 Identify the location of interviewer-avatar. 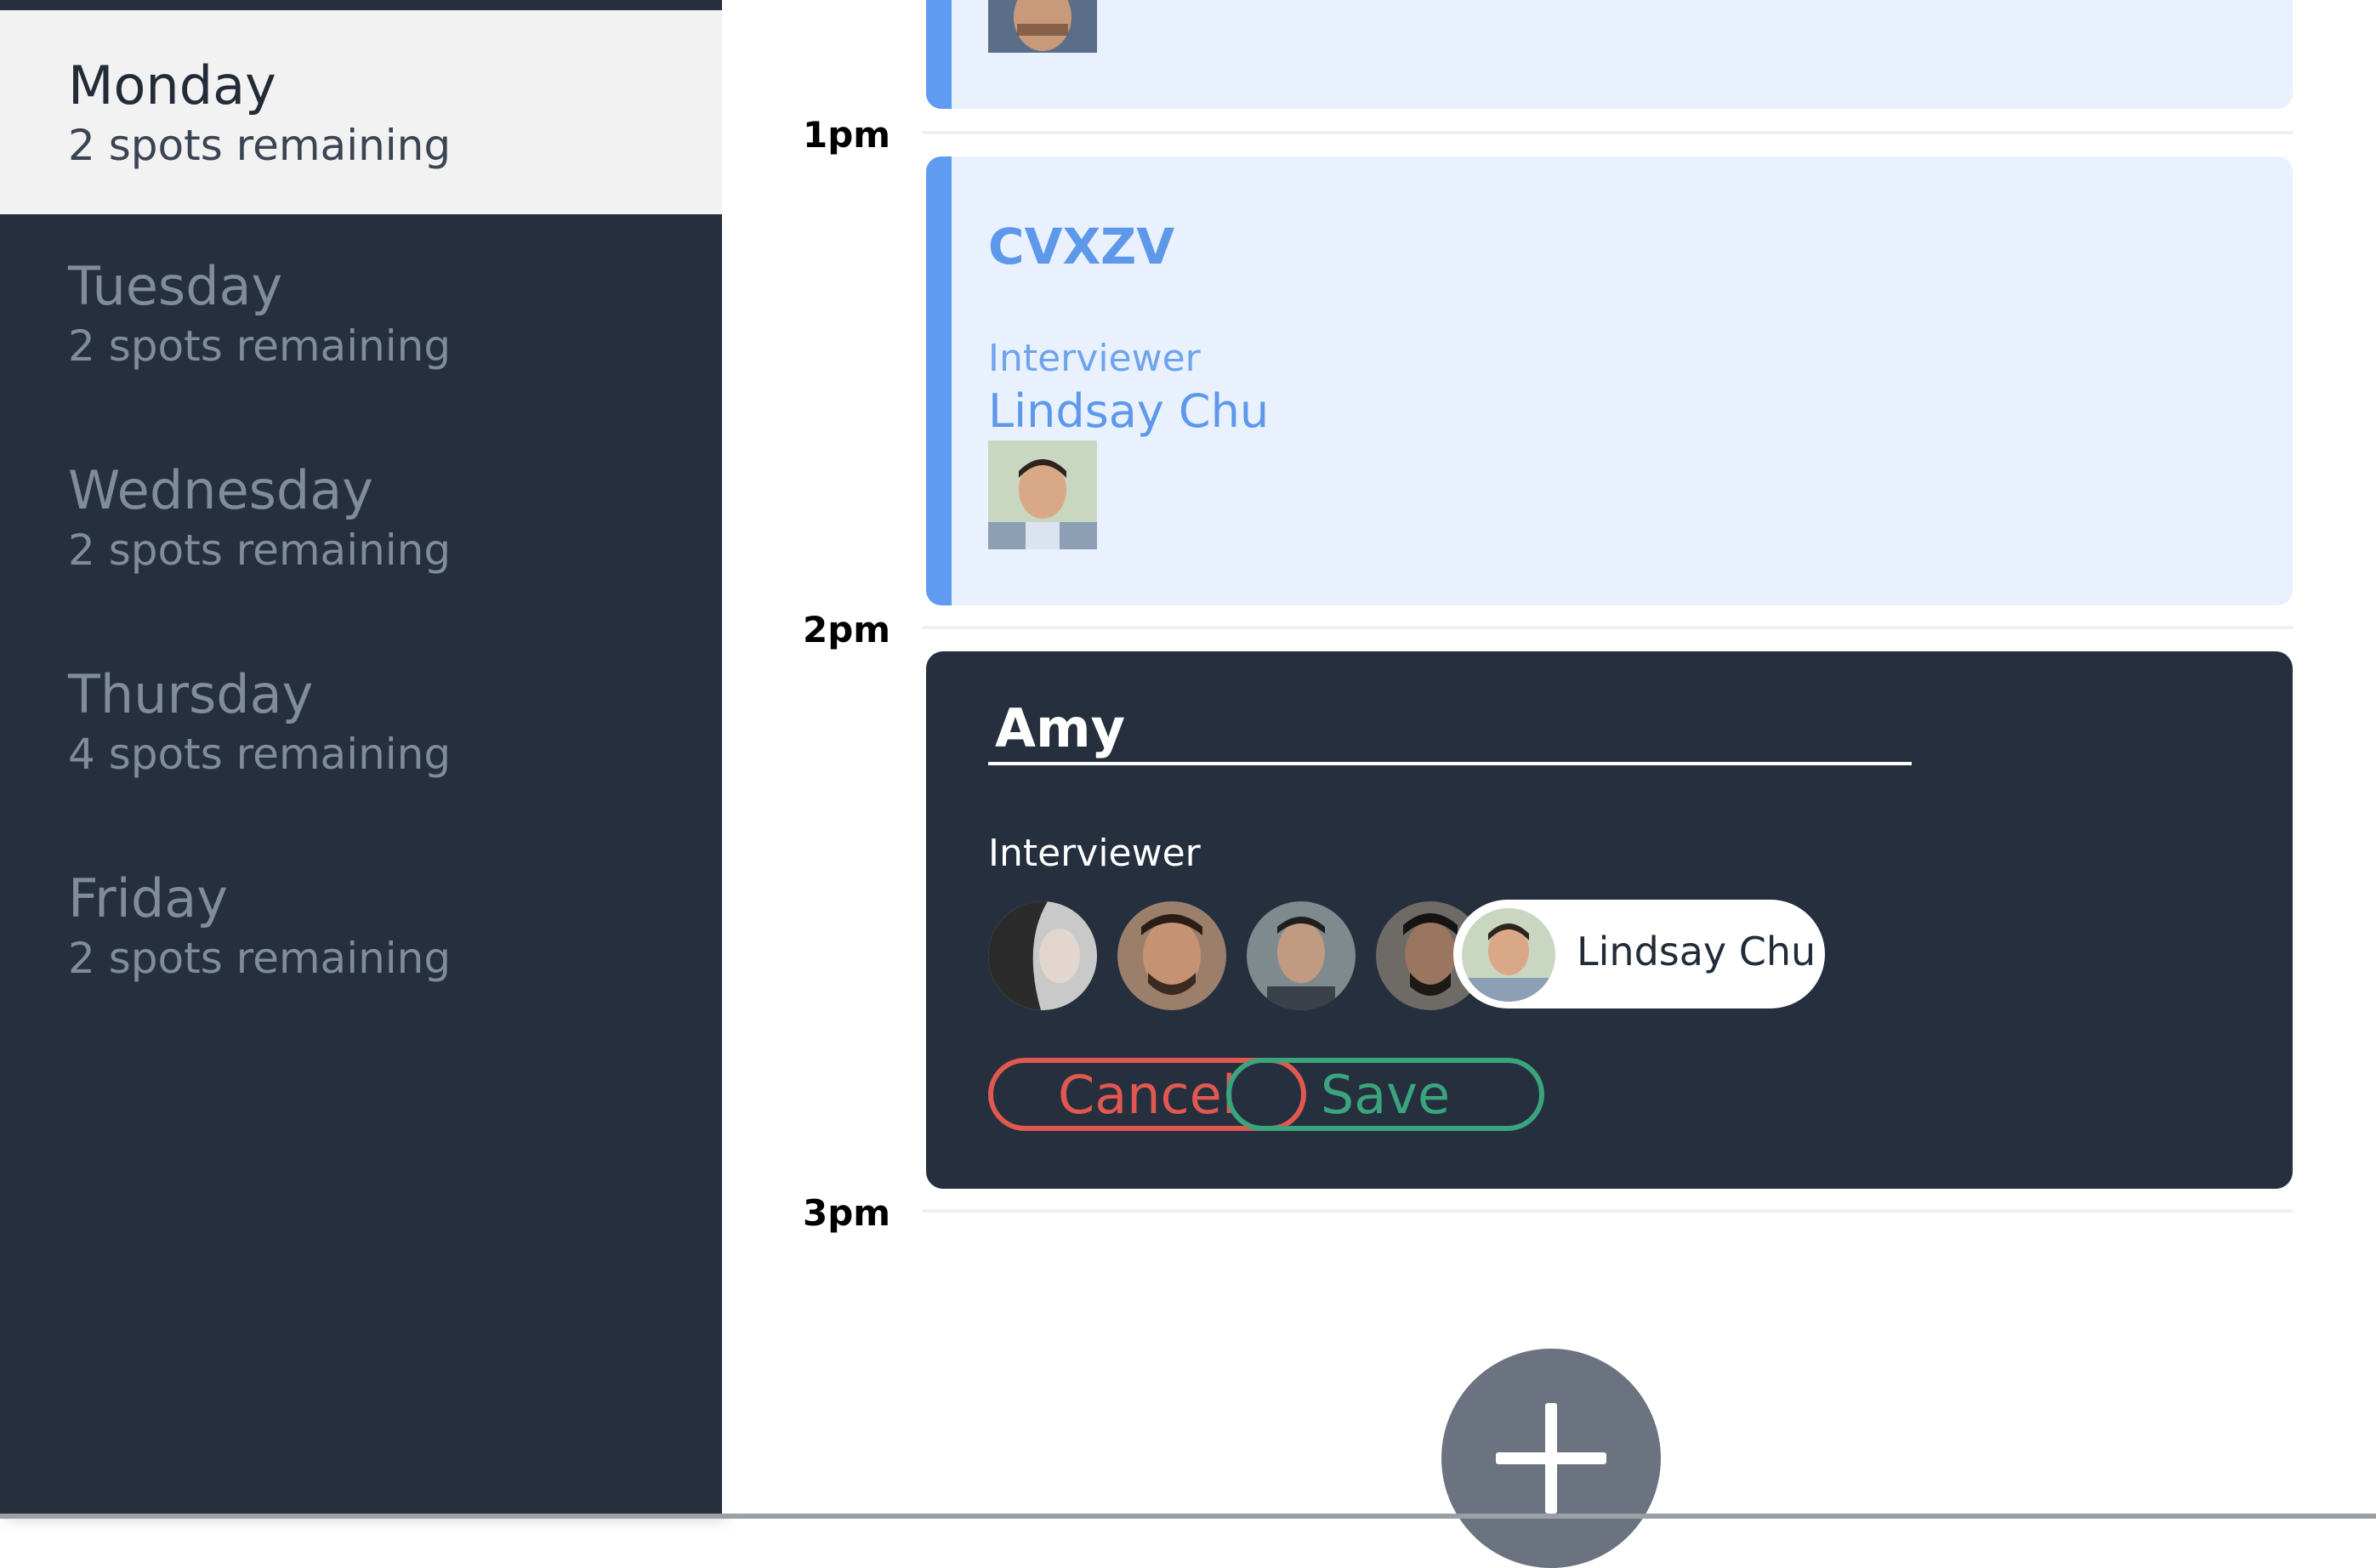
(1508, 955).